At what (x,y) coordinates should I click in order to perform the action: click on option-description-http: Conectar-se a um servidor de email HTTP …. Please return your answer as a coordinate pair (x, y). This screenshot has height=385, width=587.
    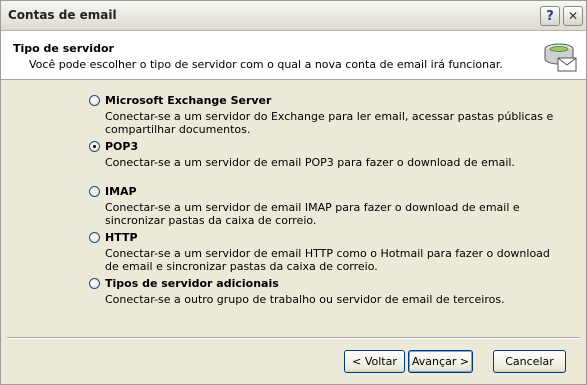
    Looking at the image, I should click on (327, 260).